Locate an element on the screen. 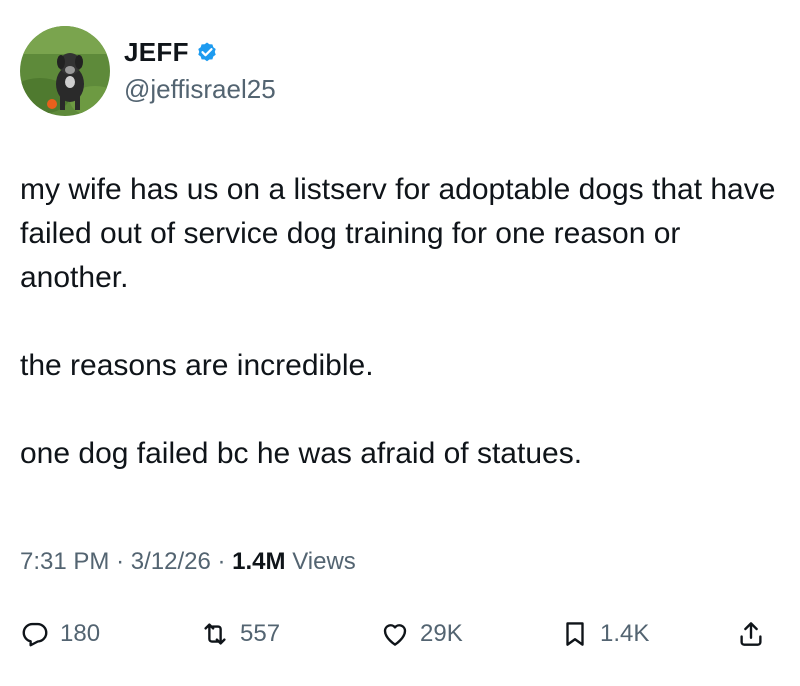 The width and height of the screenshot is (800, 686). retweet-icon is located at coordinates (215, 634).